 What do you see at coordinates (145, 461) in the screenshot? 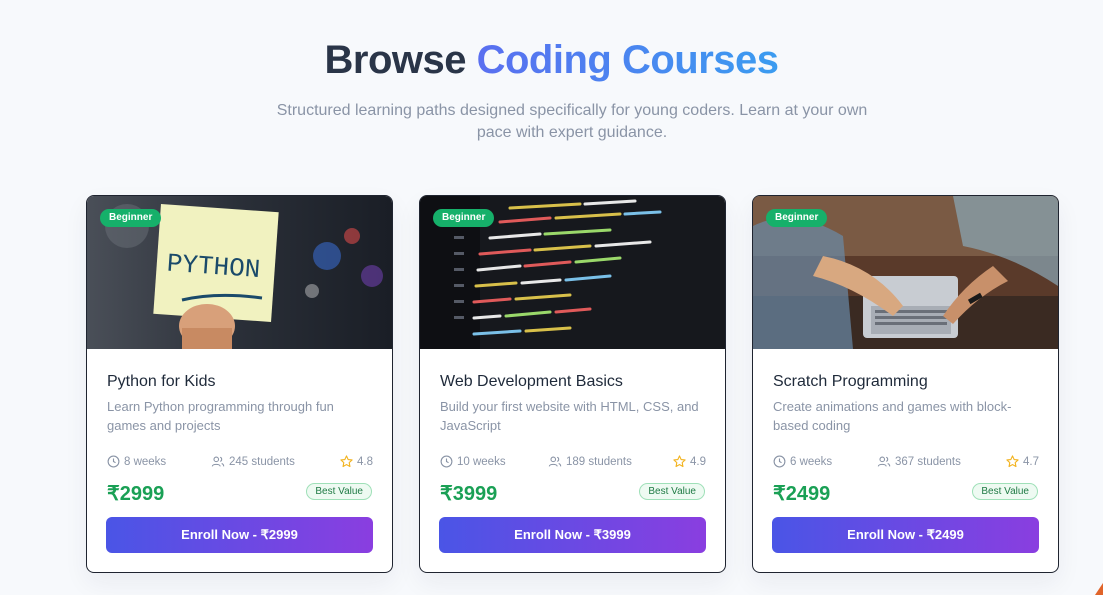
I see `course-duration: 8 weeks` at bounding box center [145, 461].